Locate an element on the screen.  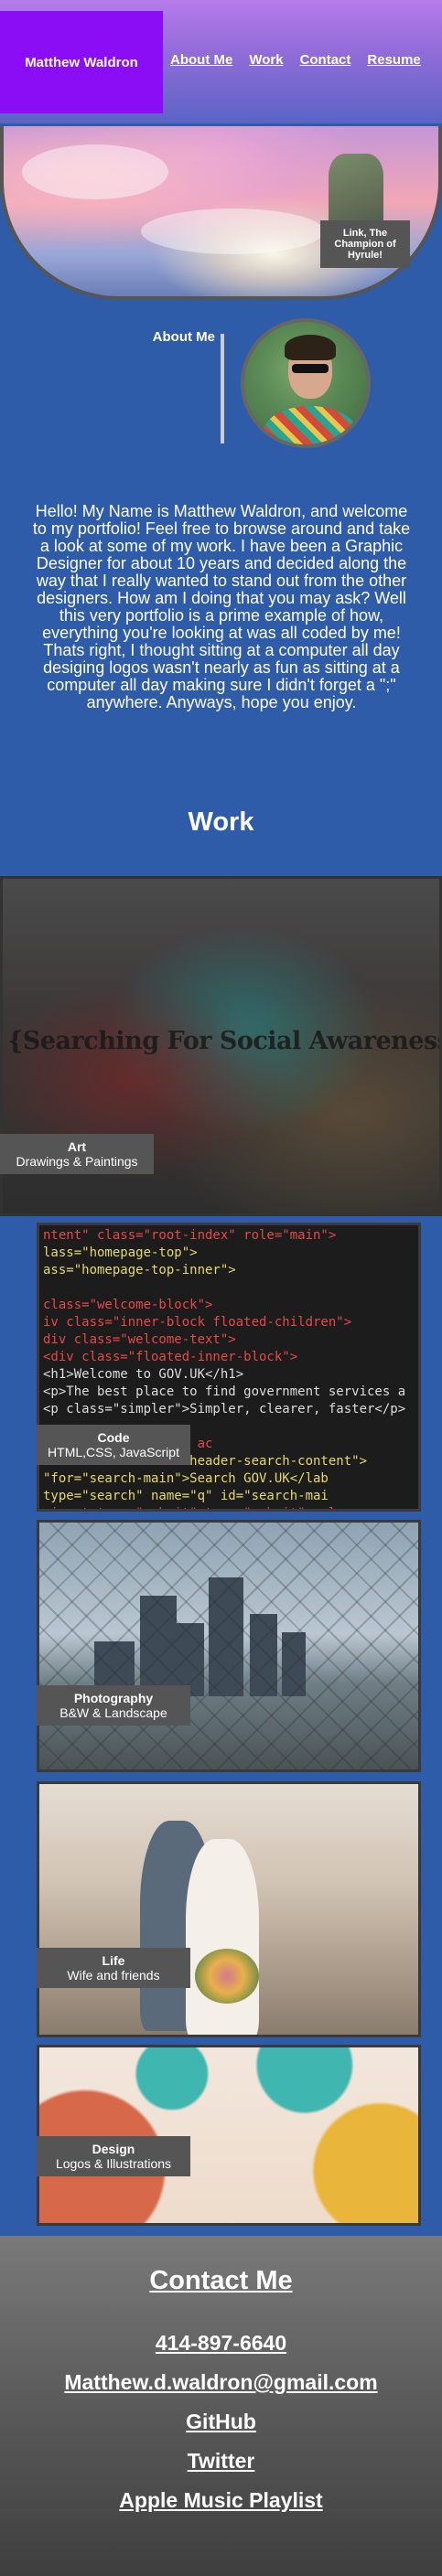
work-section-title: Work is located at coordinates (221, 822).